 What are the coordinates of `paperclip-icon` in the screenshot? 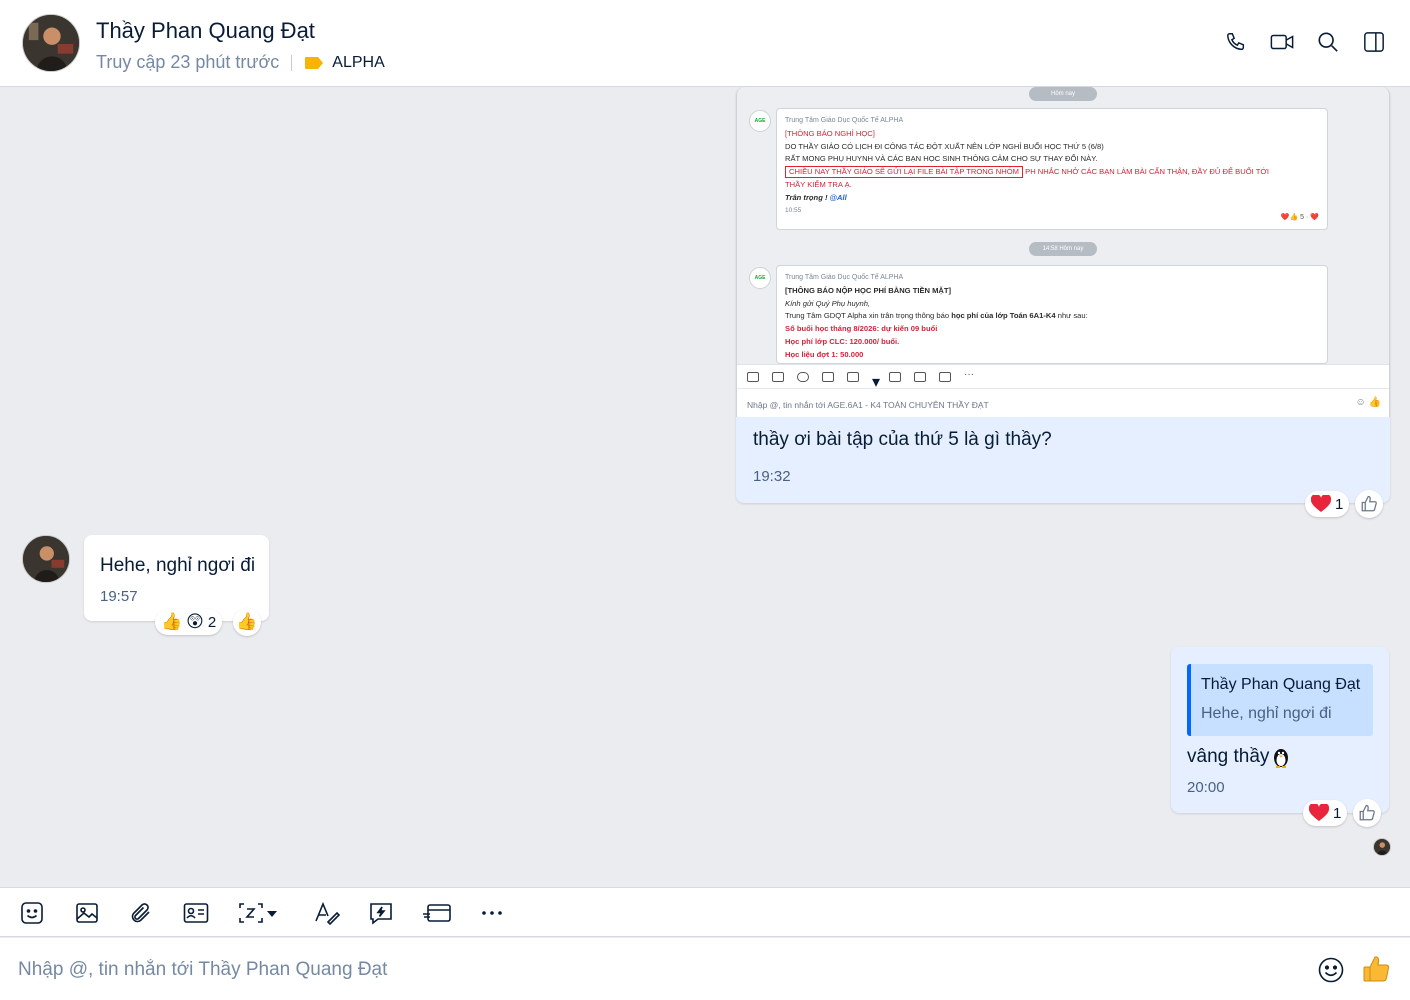 It's located at (140, 913).